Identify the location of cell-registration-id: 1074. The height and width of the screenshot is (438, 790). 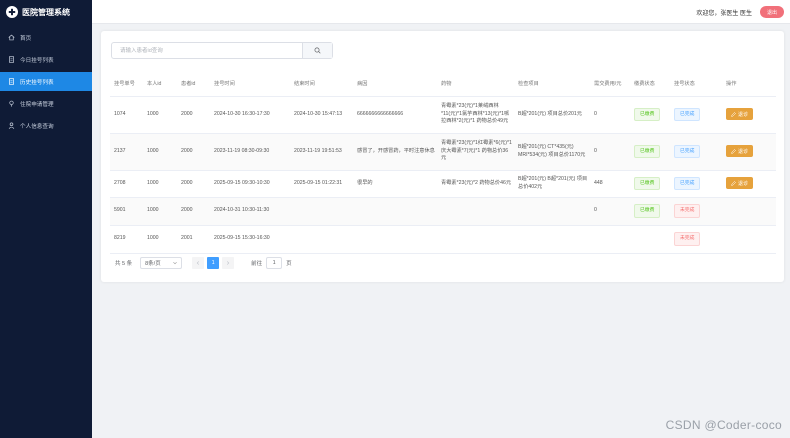
(126, 115).